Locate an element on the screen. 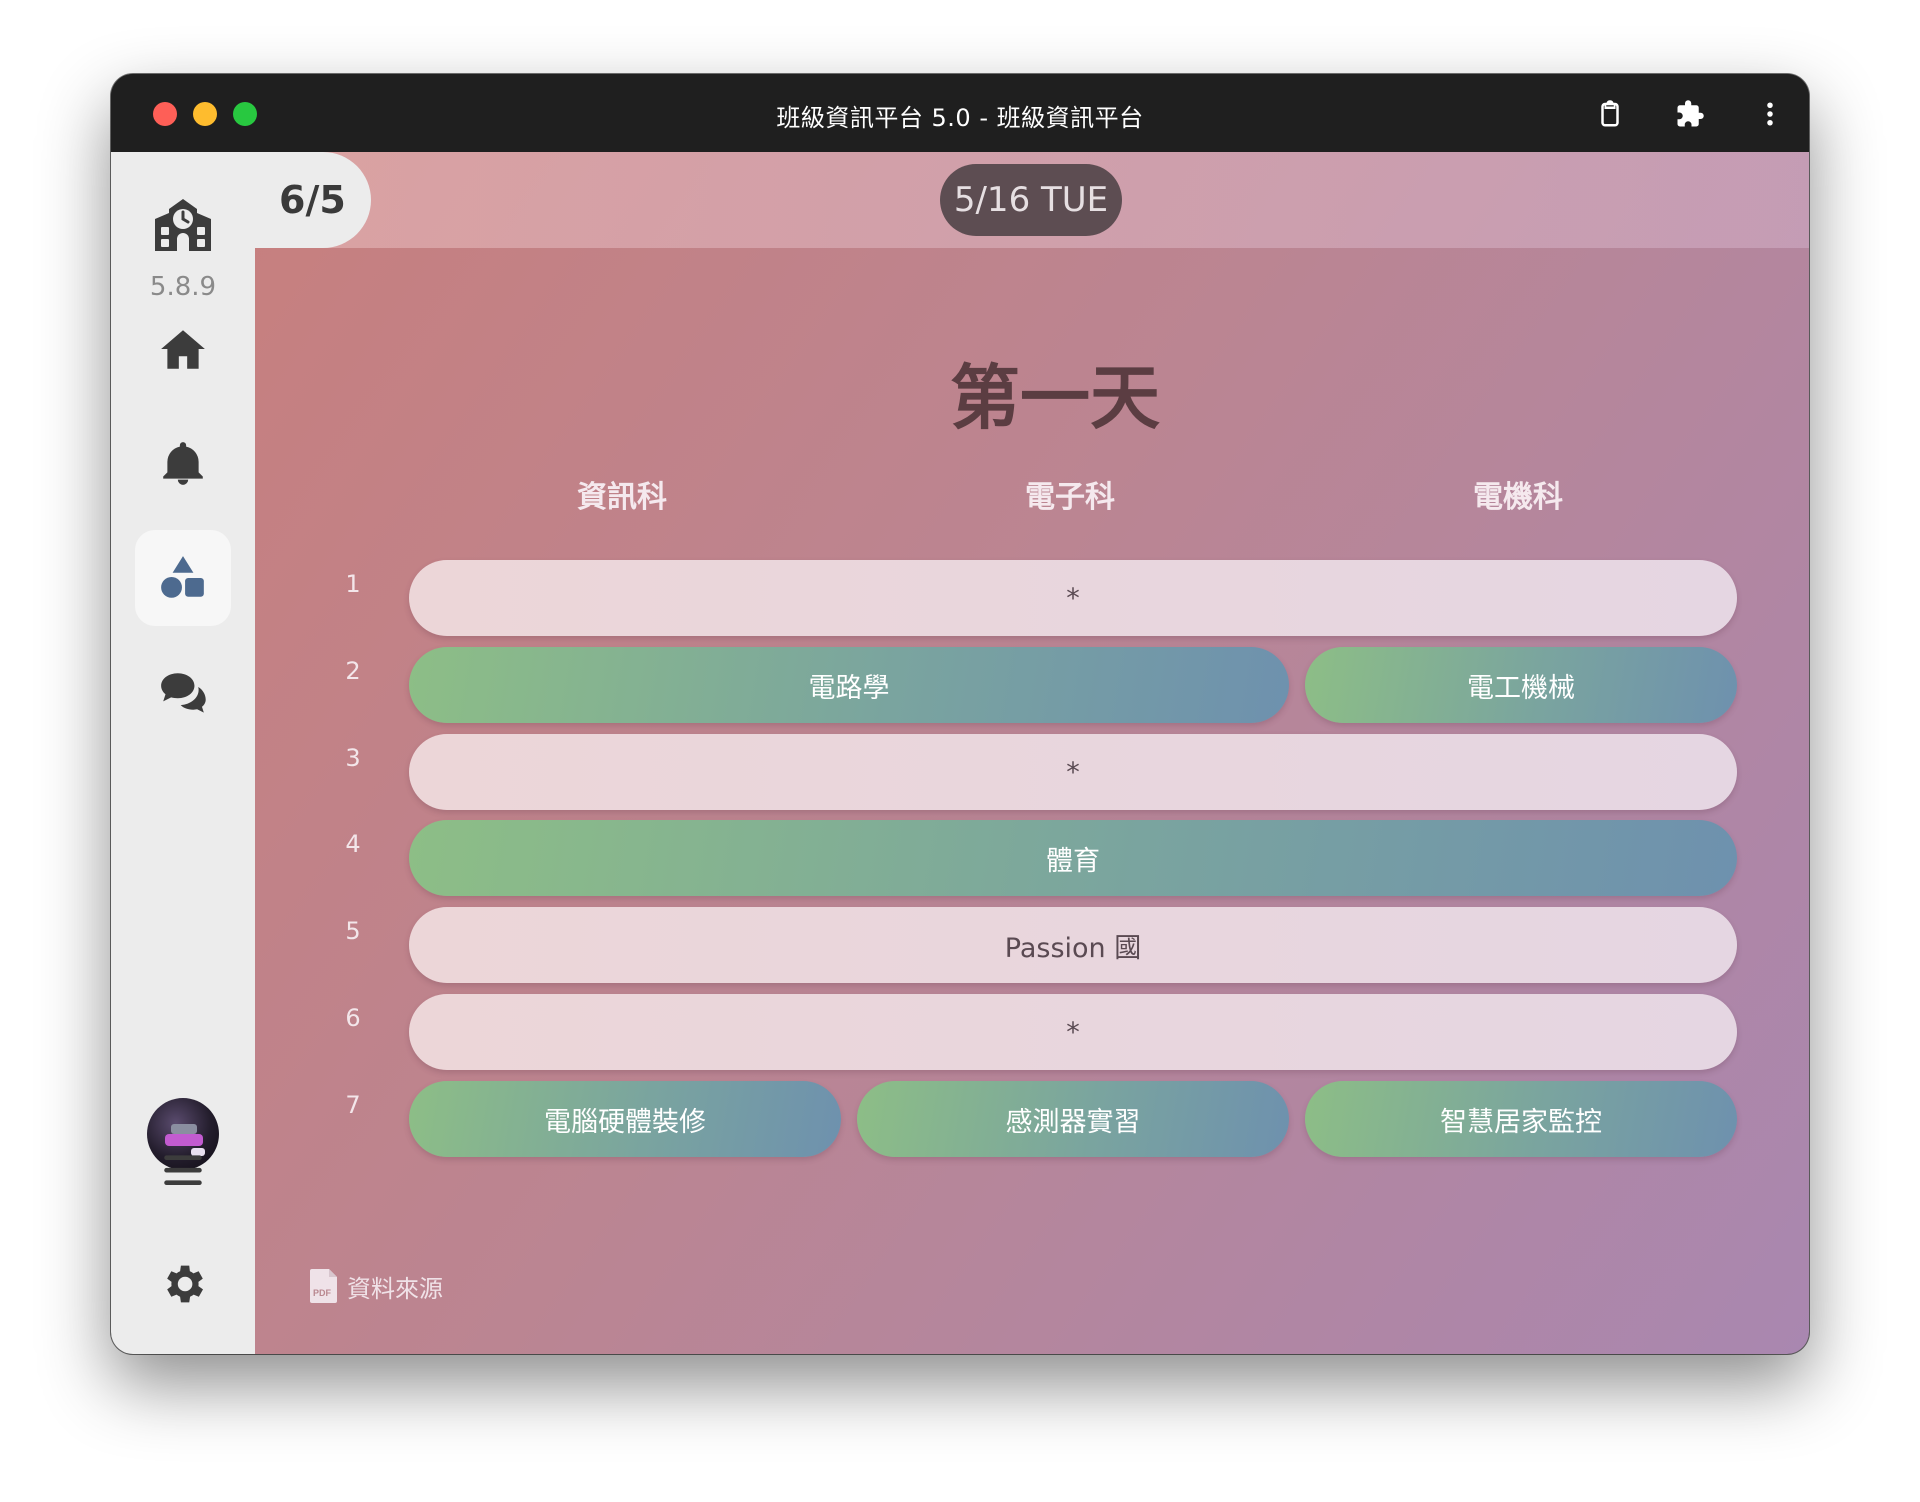 The height and width of the screenshot is (1502, 1920). nav-chat is located at coordinates (183, 692).